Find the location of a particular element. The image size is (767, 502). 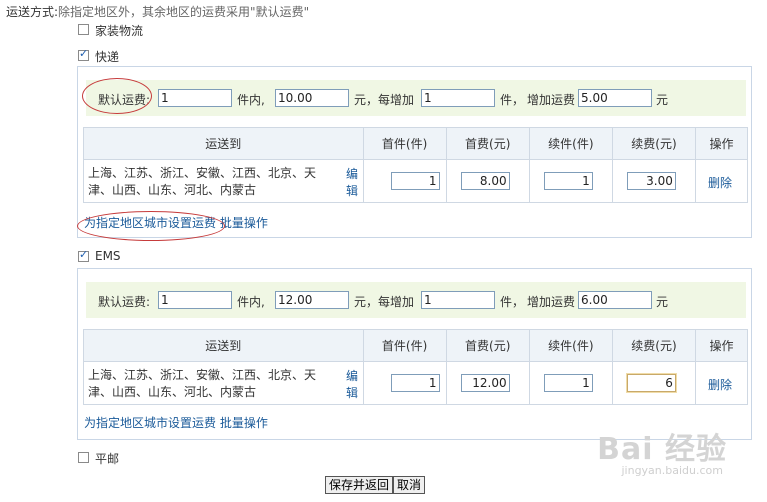

express-default-fee-row: 默认运费: 件内, 元，每增加 件， 增加运费 元 is located at coordinates (416, 98).